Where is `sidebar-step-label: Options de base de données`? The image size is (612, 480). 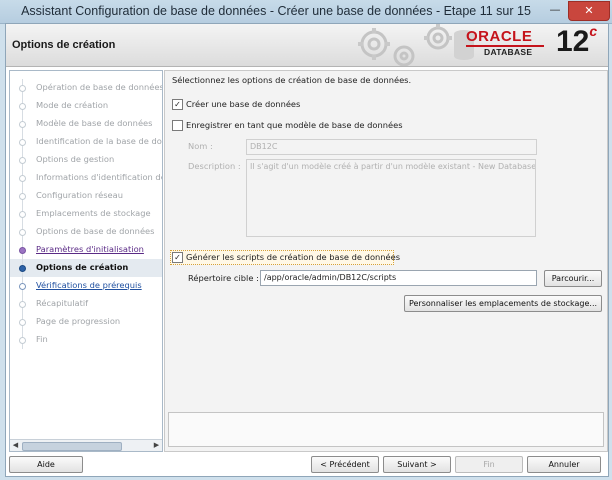
sidebar-step-label: Options de base de données is located at coordinates (95, 231).